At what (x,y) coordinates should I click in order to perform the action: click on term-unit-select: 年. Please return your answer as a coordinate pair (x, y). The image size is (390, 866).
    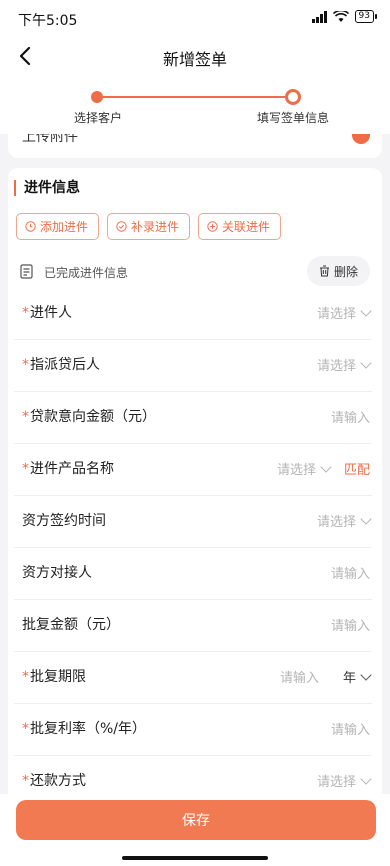
    Looking at the image, I should click on (349, 676).